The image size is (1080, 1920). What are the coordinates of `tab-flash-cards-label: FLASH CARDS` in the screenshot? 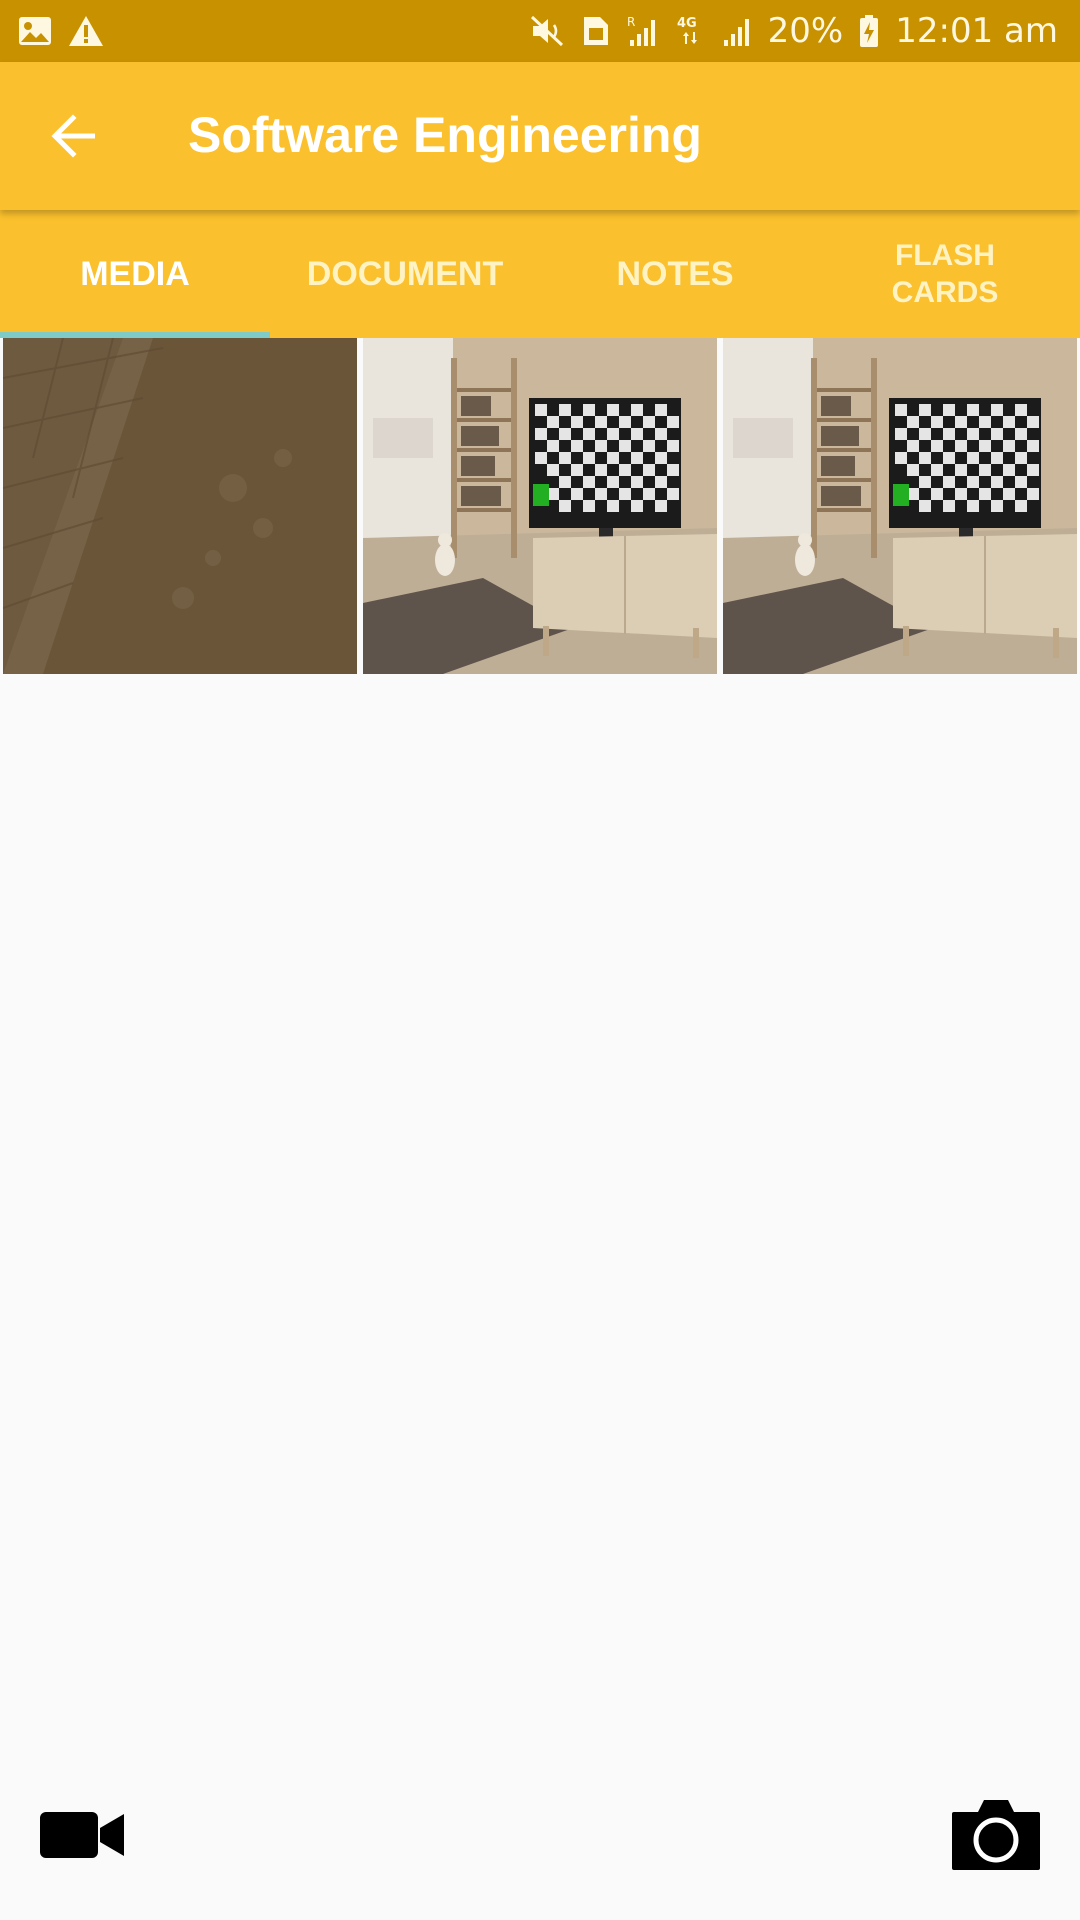 It's located at (945, 274).